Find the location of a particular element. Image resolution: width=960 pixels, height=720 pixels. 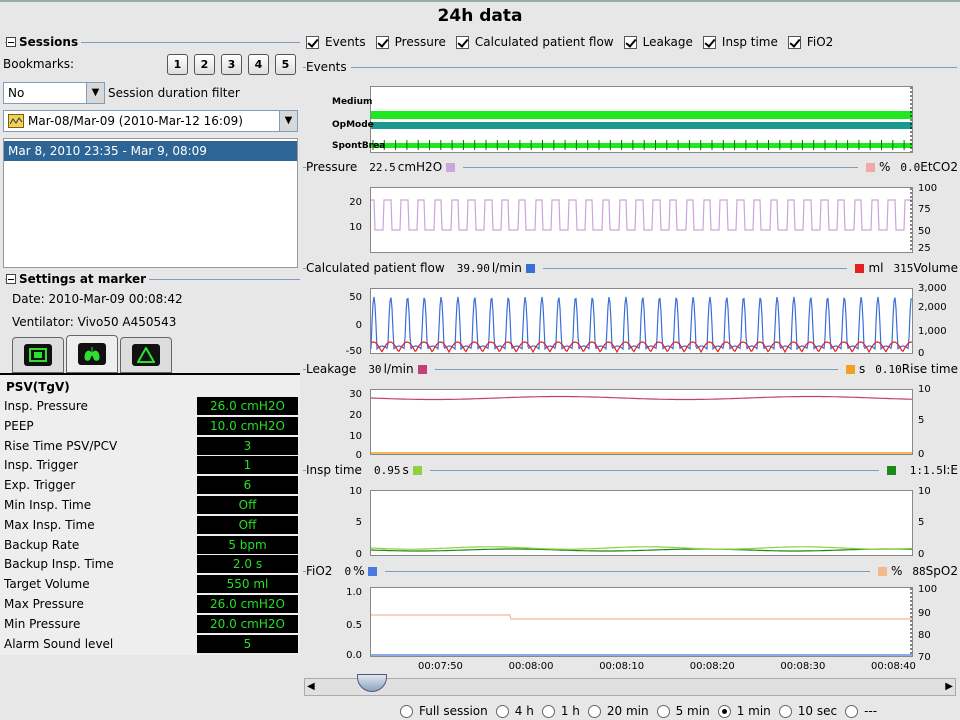

scroll-right-icon: ▶ is located at coordinates (949, 686).